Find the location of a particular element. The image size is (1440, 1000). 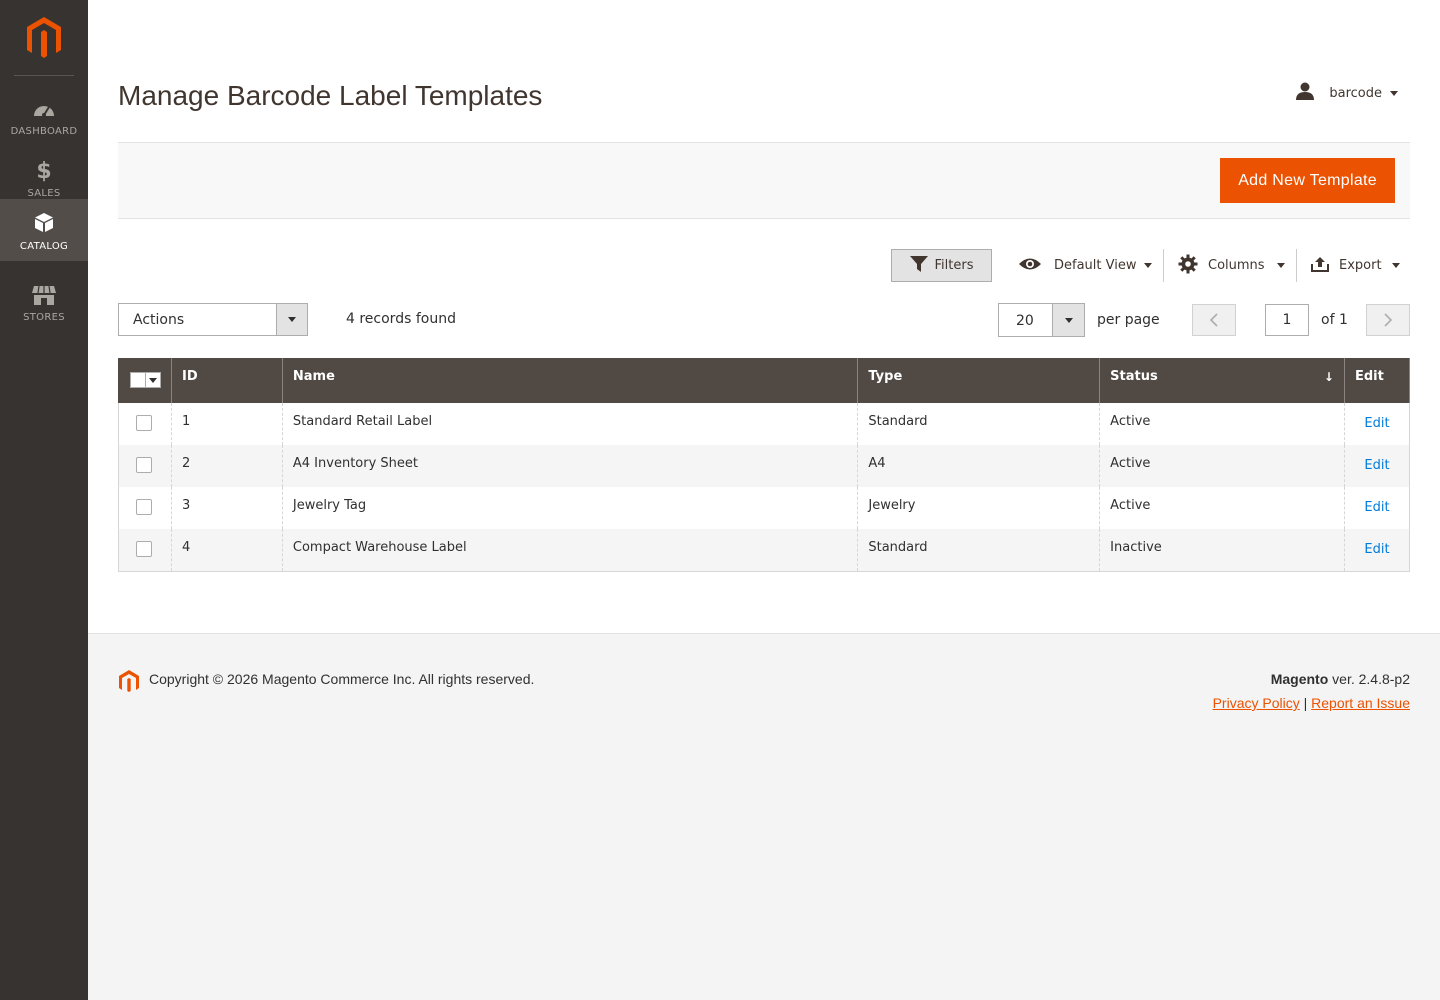

add-new-template-button: Add New Template is located at coordinates (1307, 180).